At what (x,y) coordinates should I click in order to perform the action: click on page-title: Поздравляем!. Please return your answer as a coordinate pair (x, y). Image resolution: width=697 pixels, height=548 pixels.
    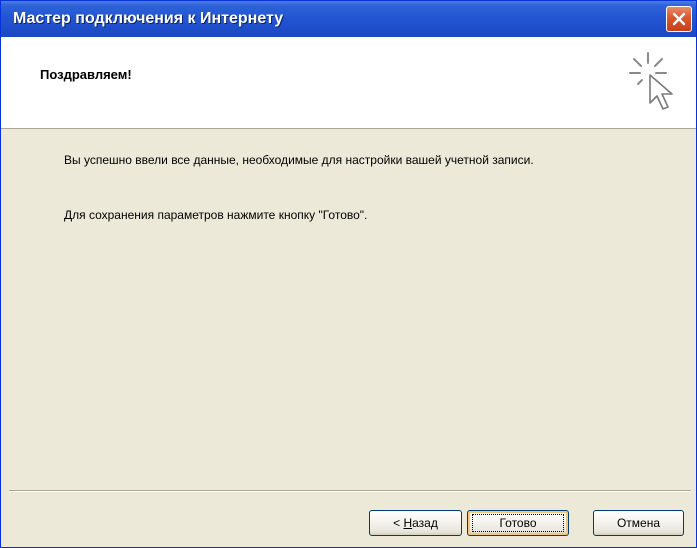
    Looking at the image, I should click on (86, 74).